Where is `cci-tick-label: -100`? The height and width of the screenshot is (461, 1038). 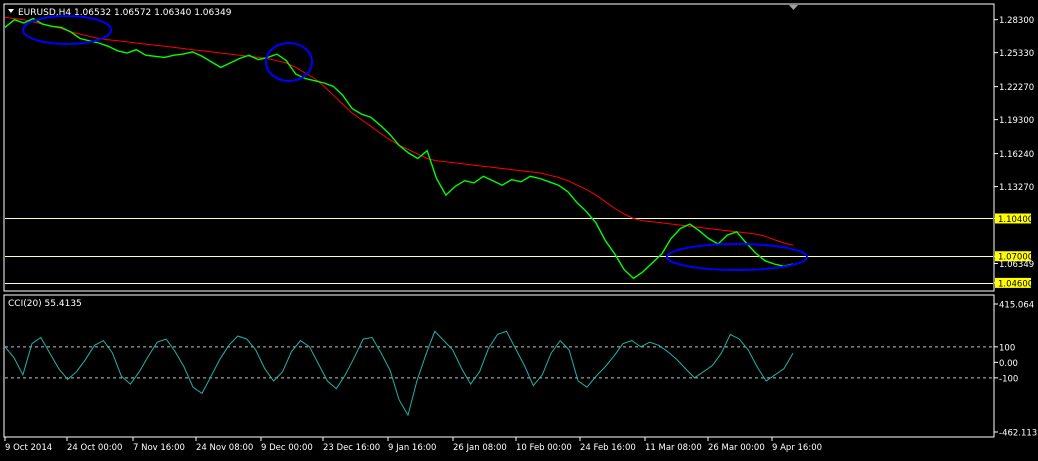
cci-tick-label: -100 is located at coordinates (1008, 379).